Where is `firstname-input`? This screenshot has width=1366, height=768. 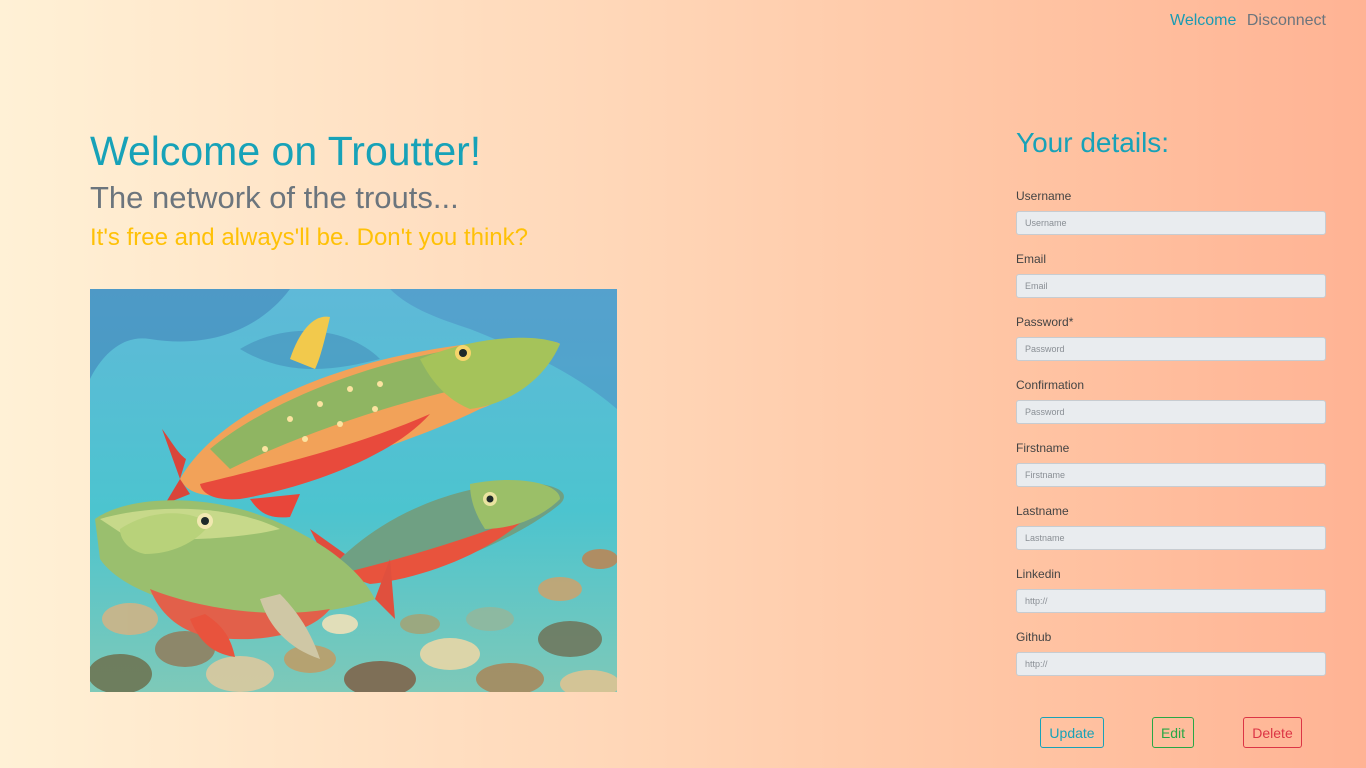
firstname-input is located at coordinates (1171, 475).